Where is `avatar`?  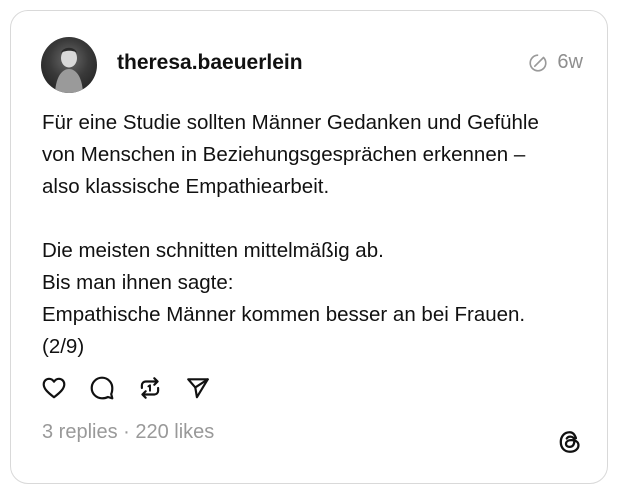
avatar is located at coordinates (69, 65).